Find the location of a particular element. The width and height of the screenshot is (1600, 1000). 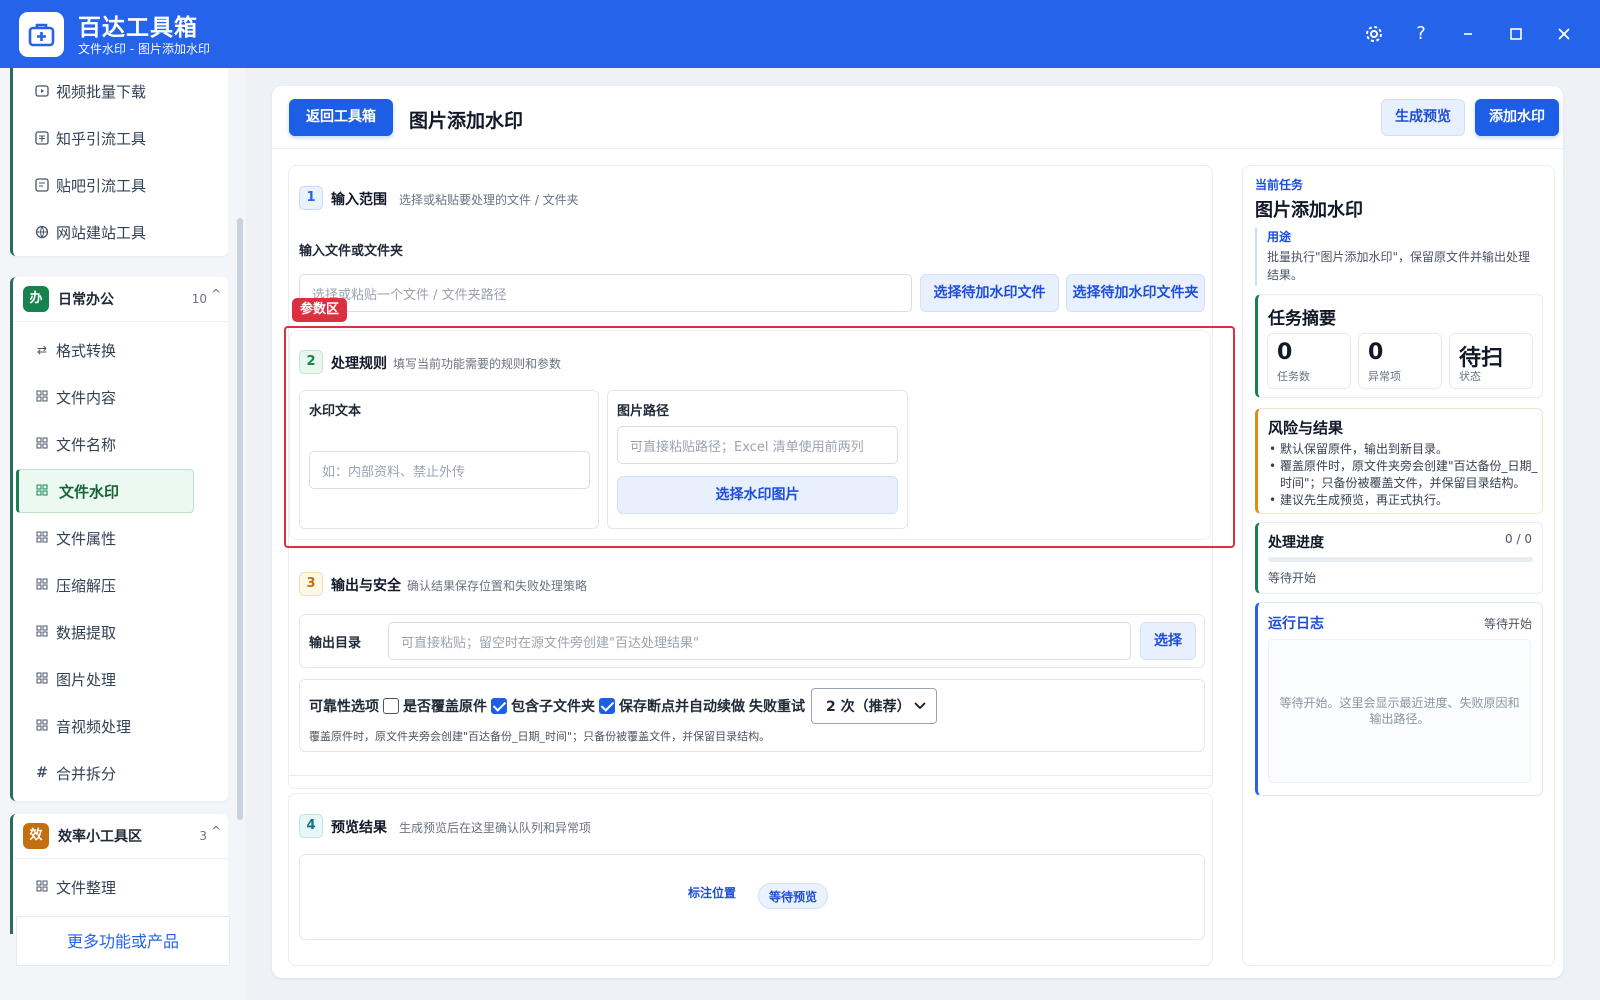

sidebar-item-label: 音视频处理 is located at coordinates (94, 726).